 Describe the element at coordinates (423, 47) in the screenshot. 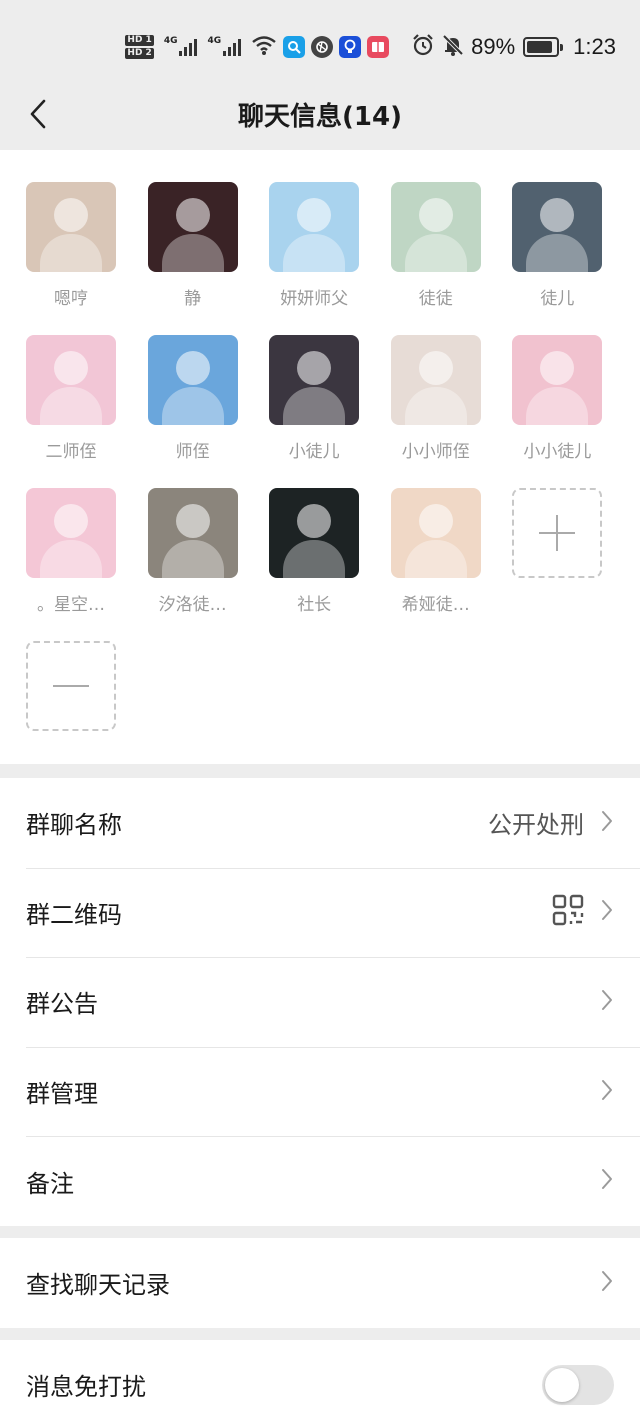

I see `alarm-icon` at that location.